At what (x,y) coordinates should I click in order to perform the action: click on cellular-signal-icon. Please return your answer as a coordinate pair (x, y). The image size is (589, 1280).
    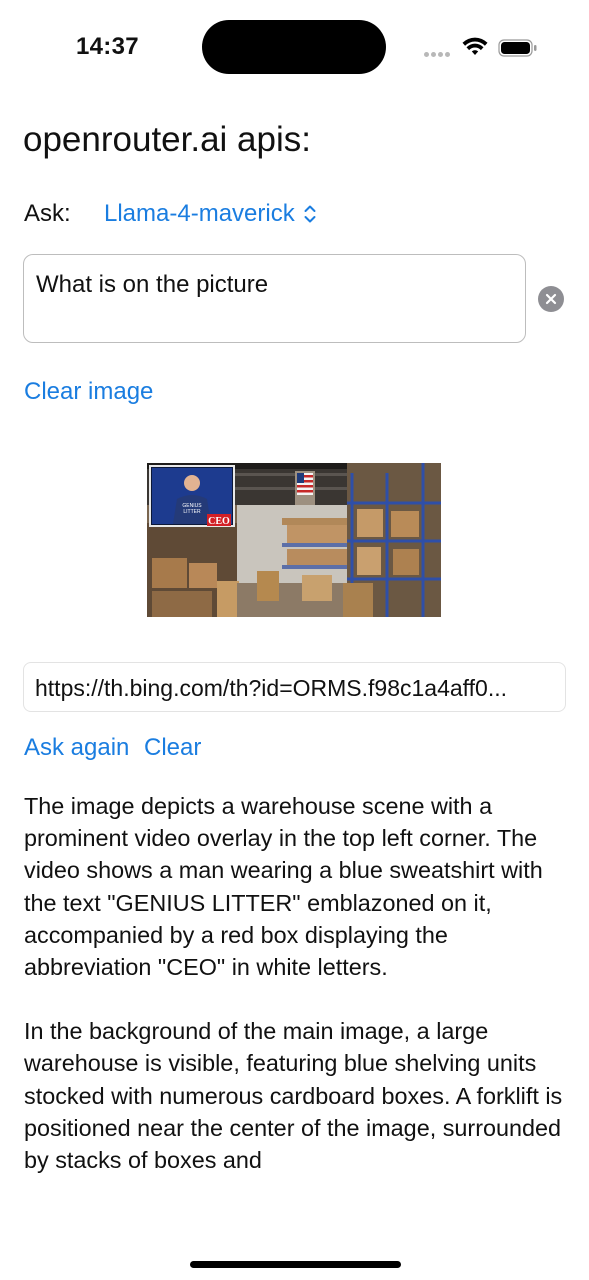
    Looking at the image, I should click on (437, 54).